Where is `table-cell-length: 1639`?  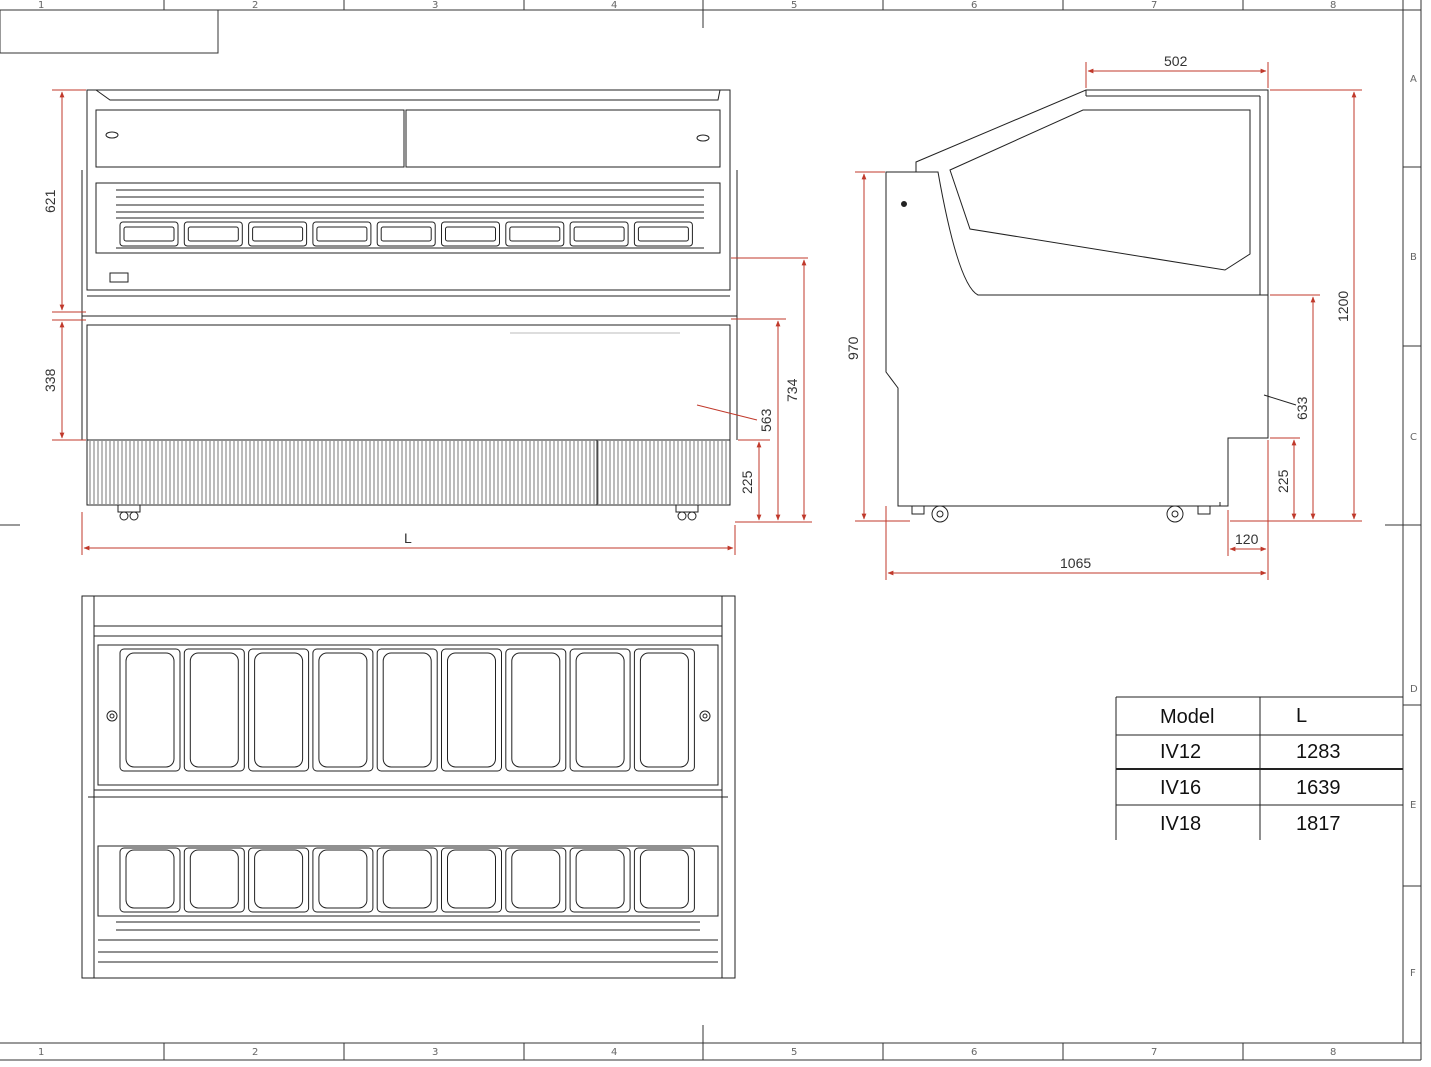
table-cell-length: 1639 is located at coordinates (1318, 788).